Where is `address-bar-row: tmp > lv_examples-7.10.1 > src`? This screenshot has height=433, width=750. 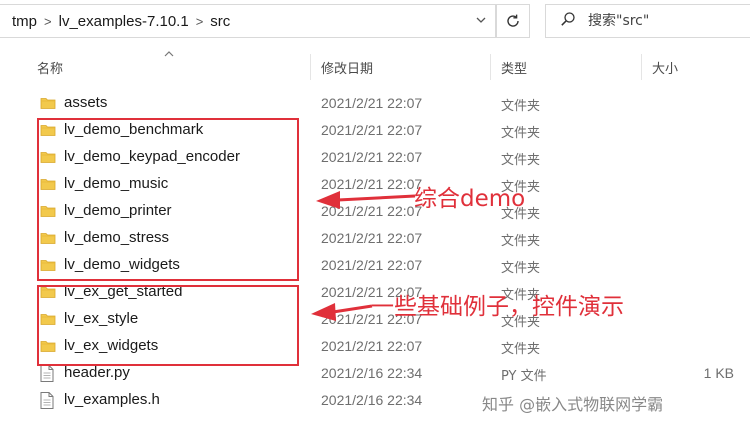
address-bar-row: tmp > lv_examples-7.10.1 > src is located at coordinates (375, 22).